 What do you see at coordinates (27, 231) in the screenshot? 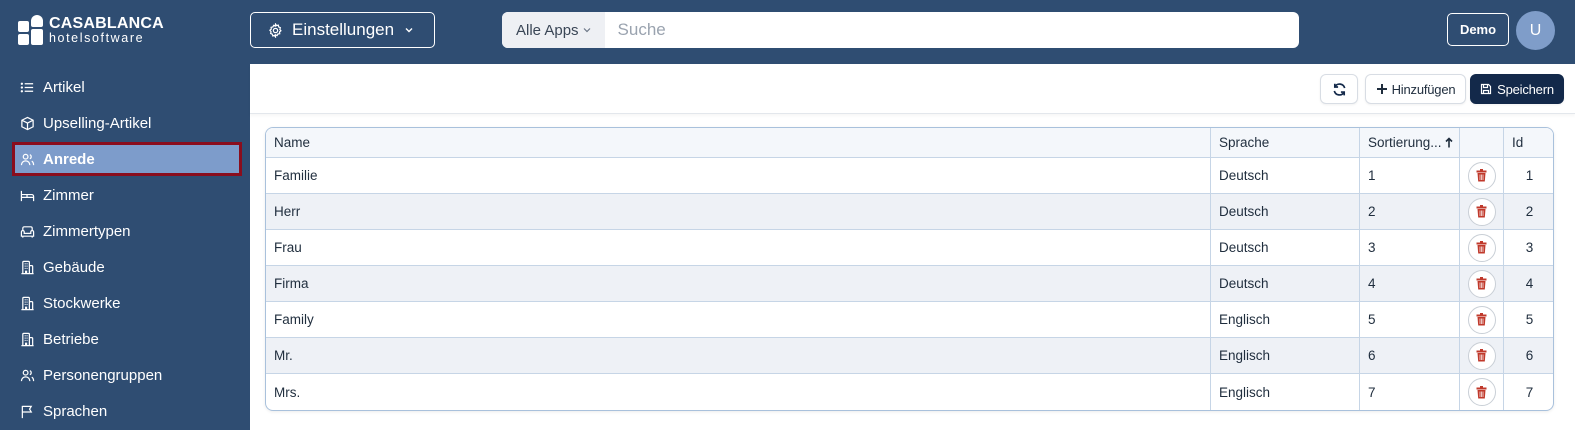
I see `sofa-icon` at bounding box center [27, 231].